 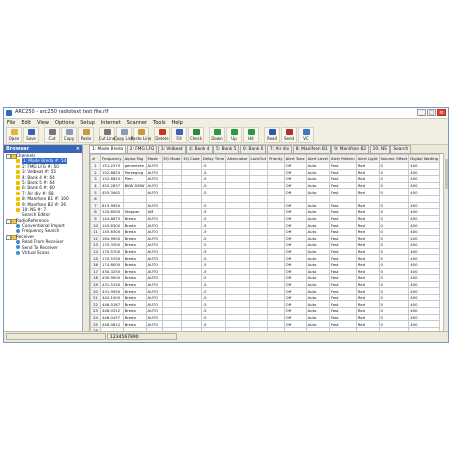 I want to click on table-row: 19 431.5150 Breda AUTO -5 Off Auto Fast Red 0 400, so click(x=265, y=284).